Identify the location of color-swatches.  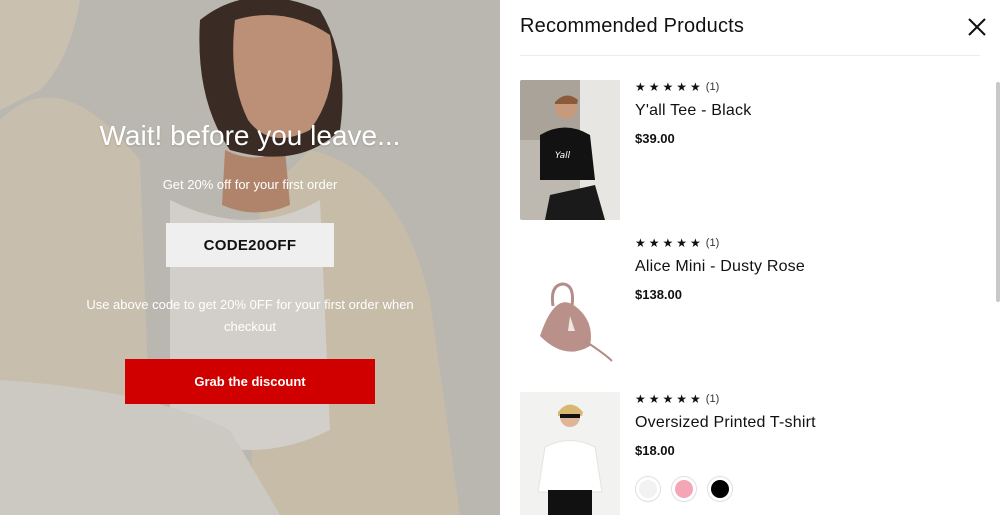
(800, 489).